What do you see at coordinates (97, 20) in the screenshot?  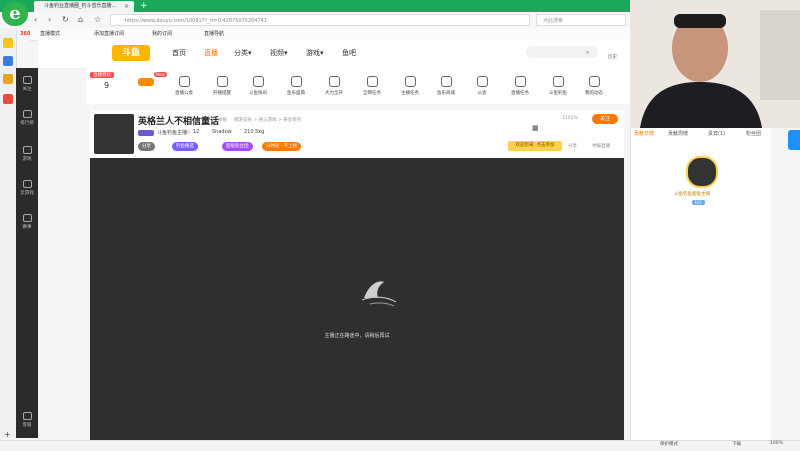 I see `bookmark-star-icon: ☆` at bounding box center [97, 20].